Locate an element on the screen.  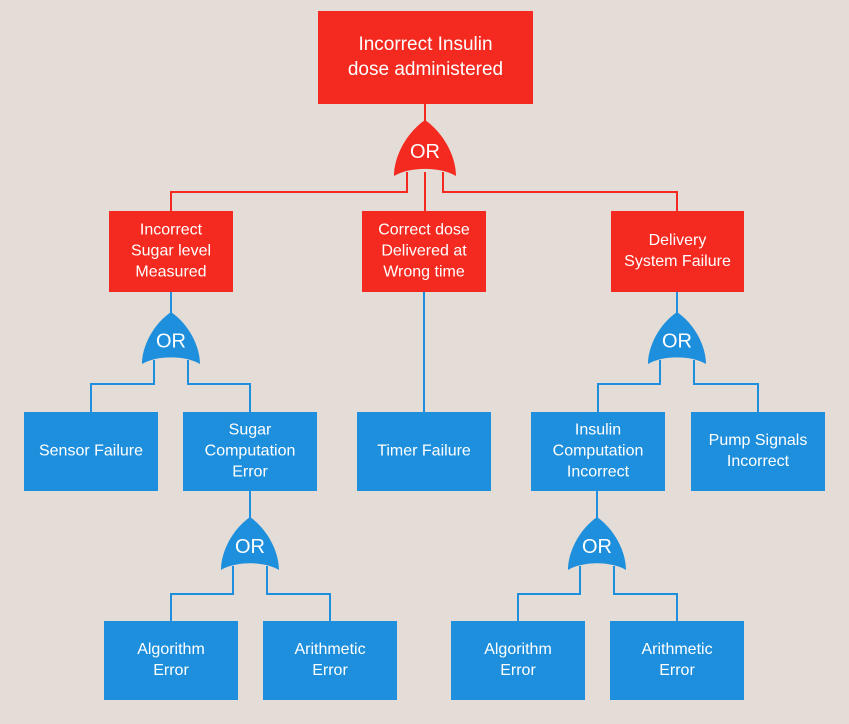
event-box-label-line: Correct dose is located at coordinates (424, 230).